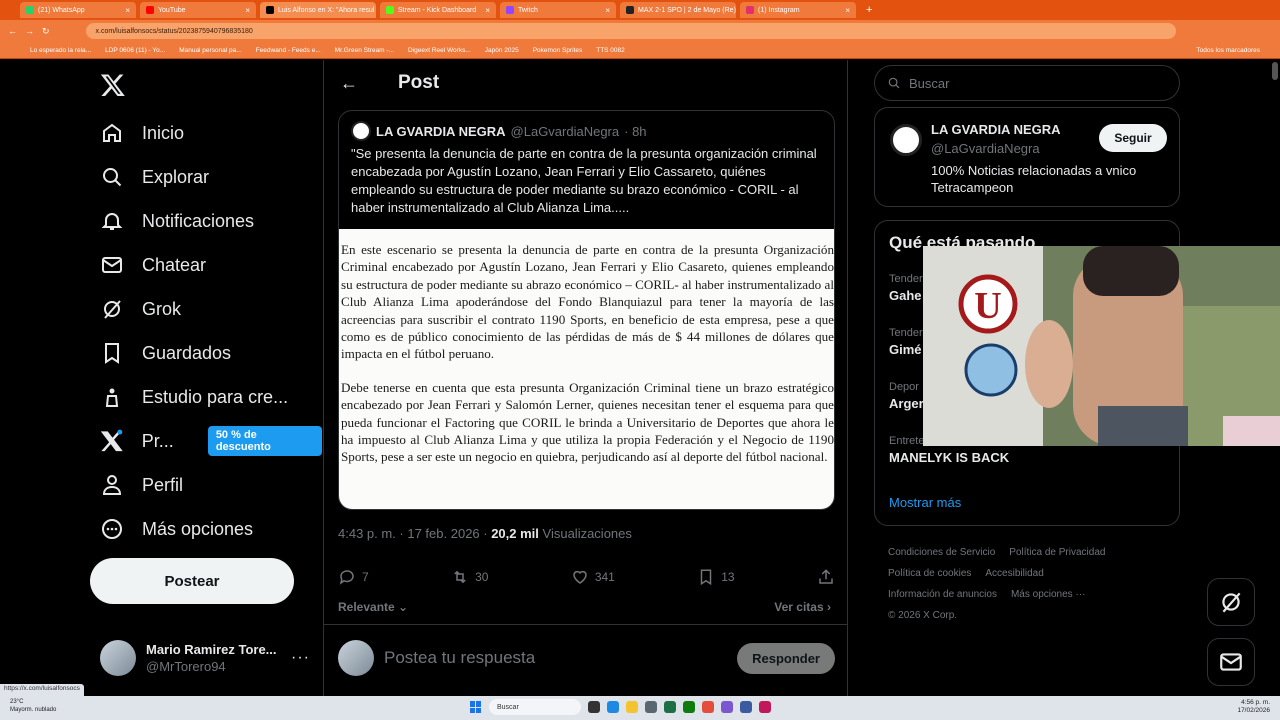 The image size is (1280, 720). Describe the element at coordinates (802, 607) in the screenshot. I see `ver-citas-link: Ver citas ›` at that location.